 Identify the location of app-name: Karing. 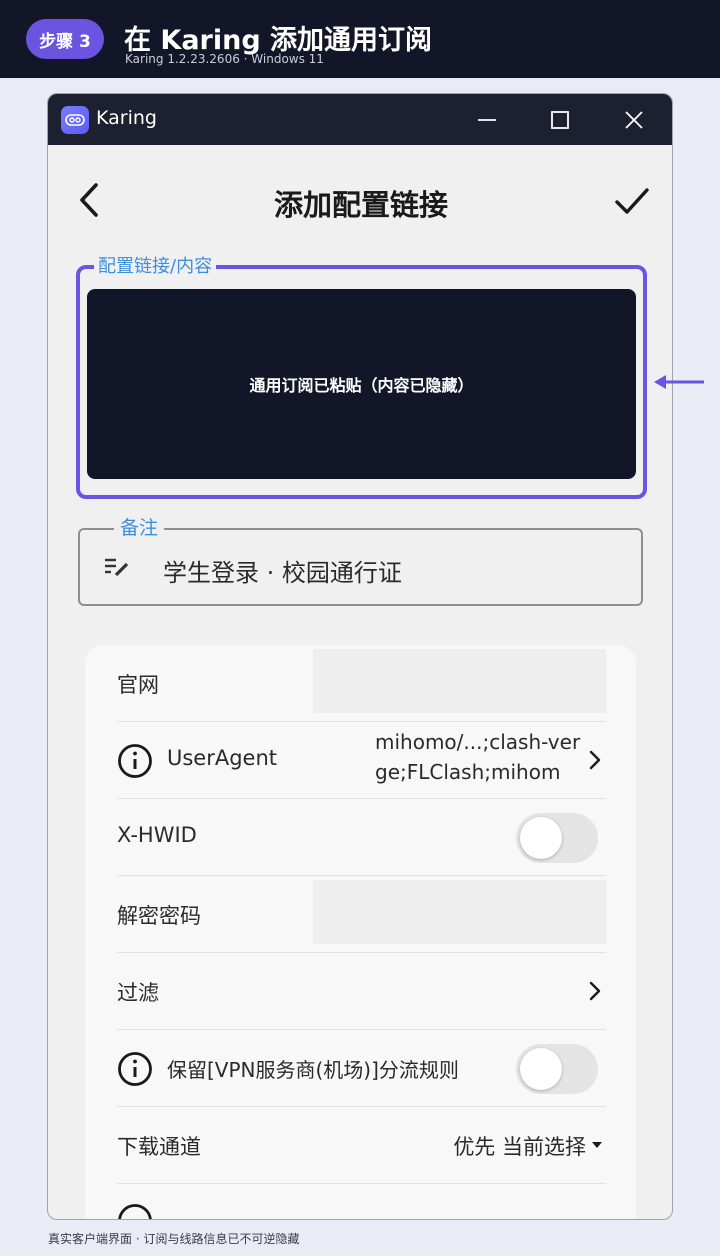
(126, 118).